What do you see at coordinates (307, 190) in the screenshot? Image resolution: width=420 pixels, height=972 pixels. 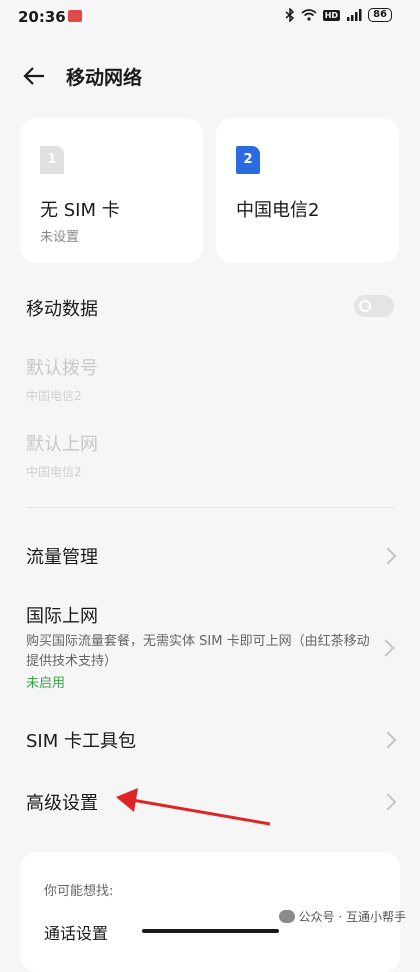 I see `sim-card-2: 2 中国电信2` at bounding box center [307, 190].